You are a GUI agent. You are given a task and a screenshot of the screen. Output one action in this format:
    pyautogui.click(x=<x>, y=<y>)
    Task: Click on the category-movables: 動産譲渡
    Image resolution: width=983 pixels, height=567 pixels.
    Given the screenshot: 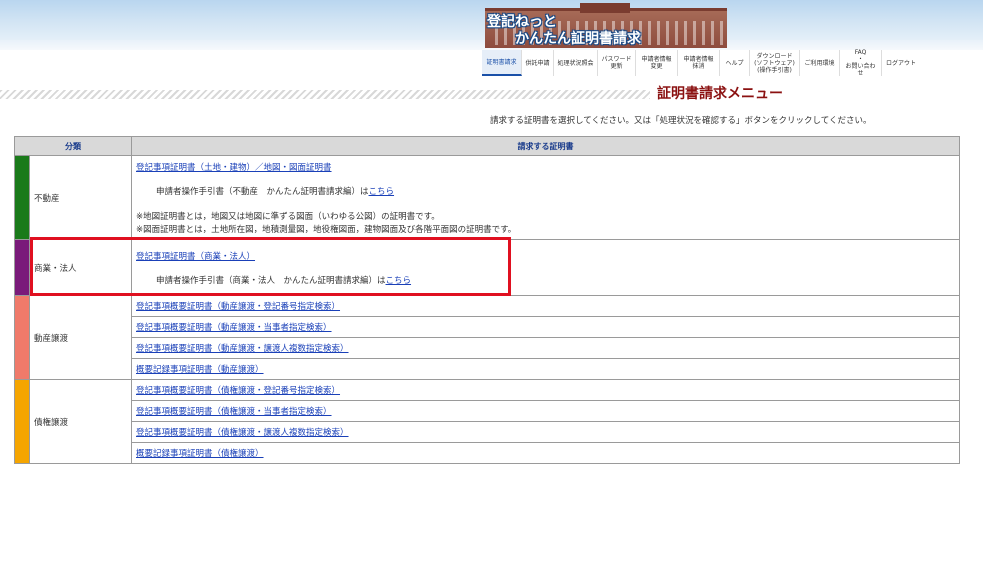 What is the action you would take?
    pyautogui.click(x=80, y=337)
    